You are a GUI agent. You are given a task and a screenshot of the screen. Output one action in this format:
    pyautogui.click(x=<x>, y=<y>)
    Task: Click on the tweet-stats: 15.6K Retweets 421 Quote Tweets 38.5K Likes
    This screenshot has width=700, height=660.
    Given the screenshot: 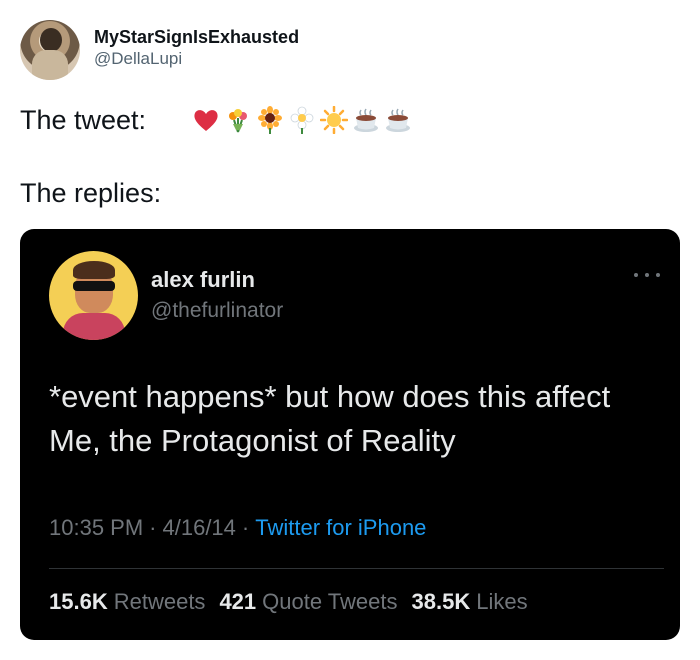 What is the action you would take?
    pyautogui.click(x=295, y=602)
    